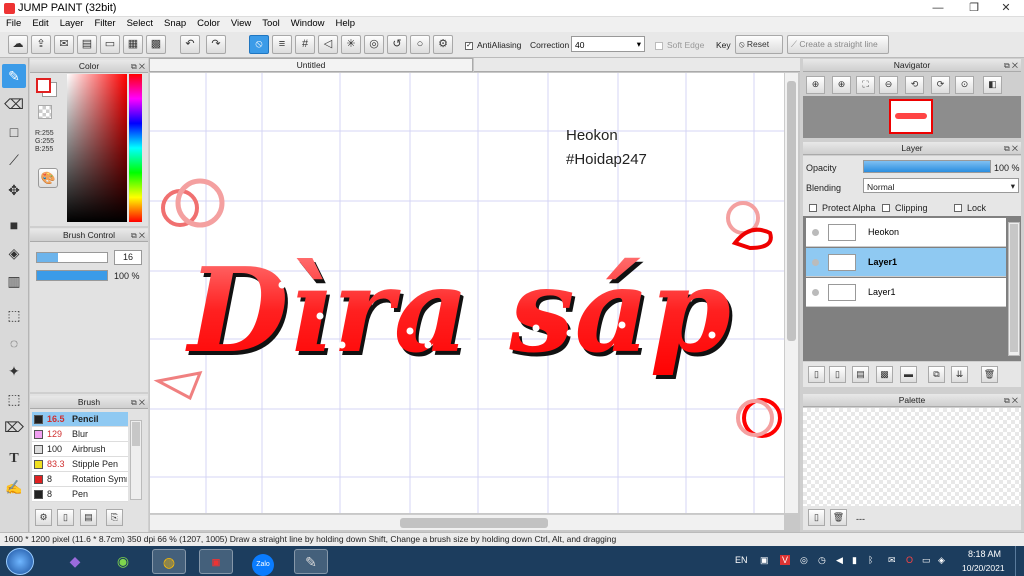 This screenshot has height=576, width=1024. What do you see at coordinates (14, 190) in the screenshot?
I see `move-tool-icon: ✥` at bounding box center [14, 190].